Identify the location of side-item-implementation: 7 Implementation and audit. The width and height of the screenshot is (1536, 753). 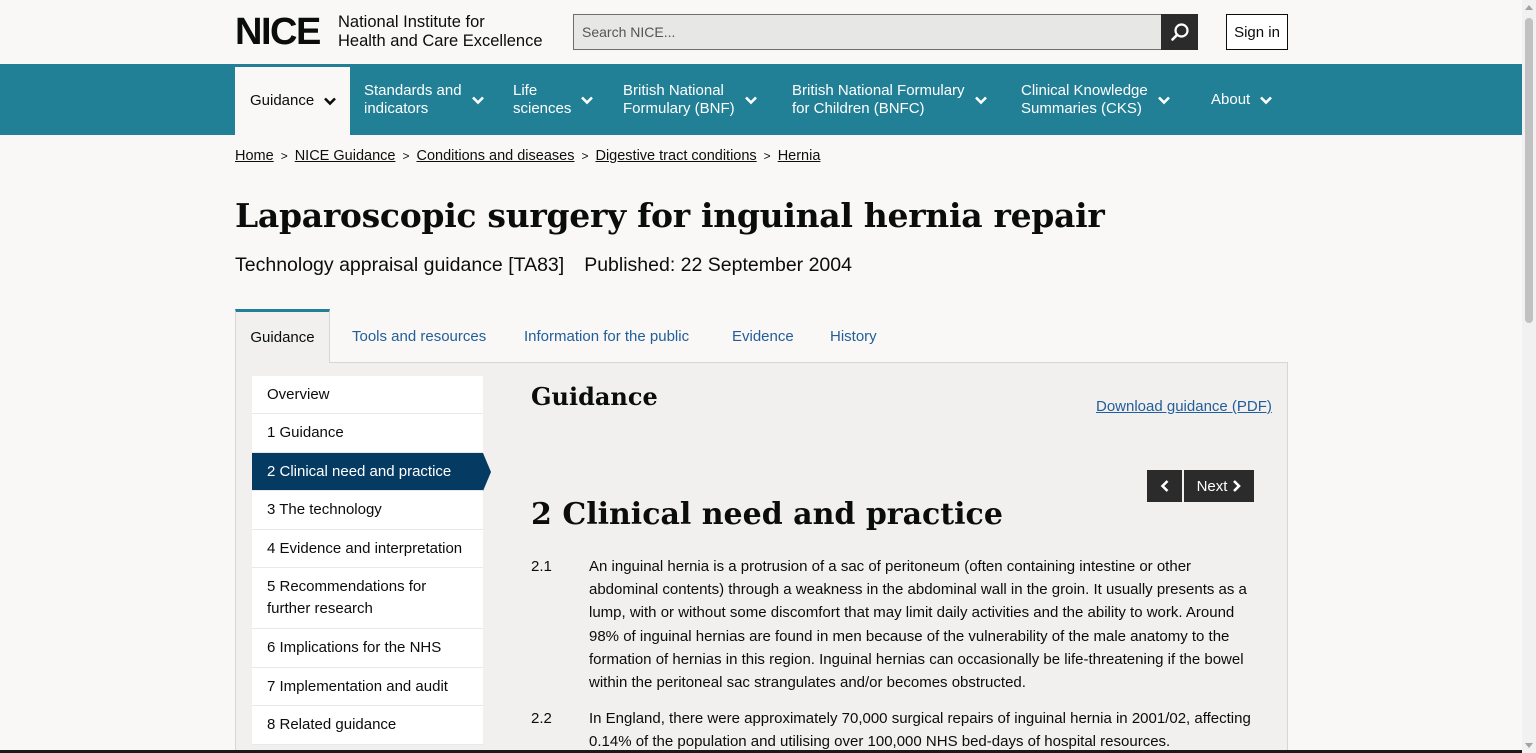
(367, 687).